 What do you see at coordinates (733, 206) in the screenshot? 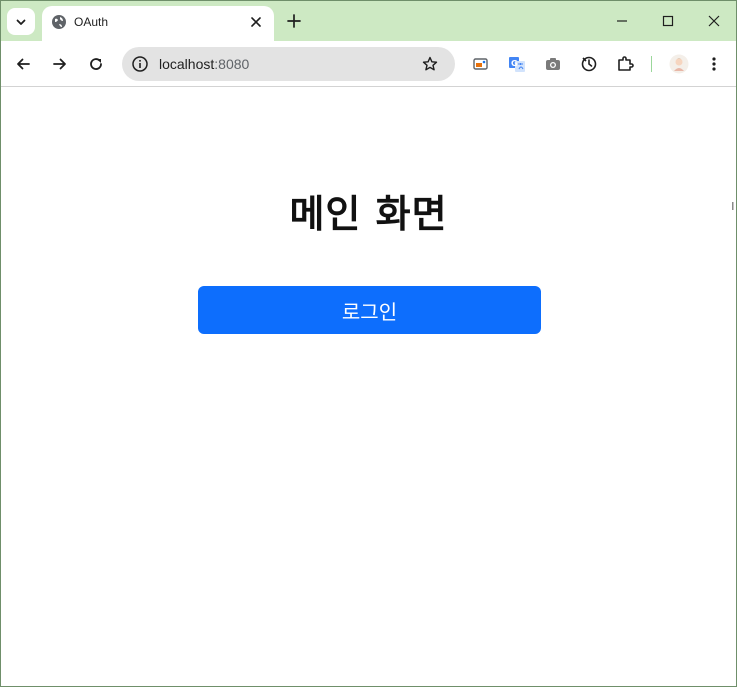
I see `scrollbar-hint` at bounding box center [733, 206].